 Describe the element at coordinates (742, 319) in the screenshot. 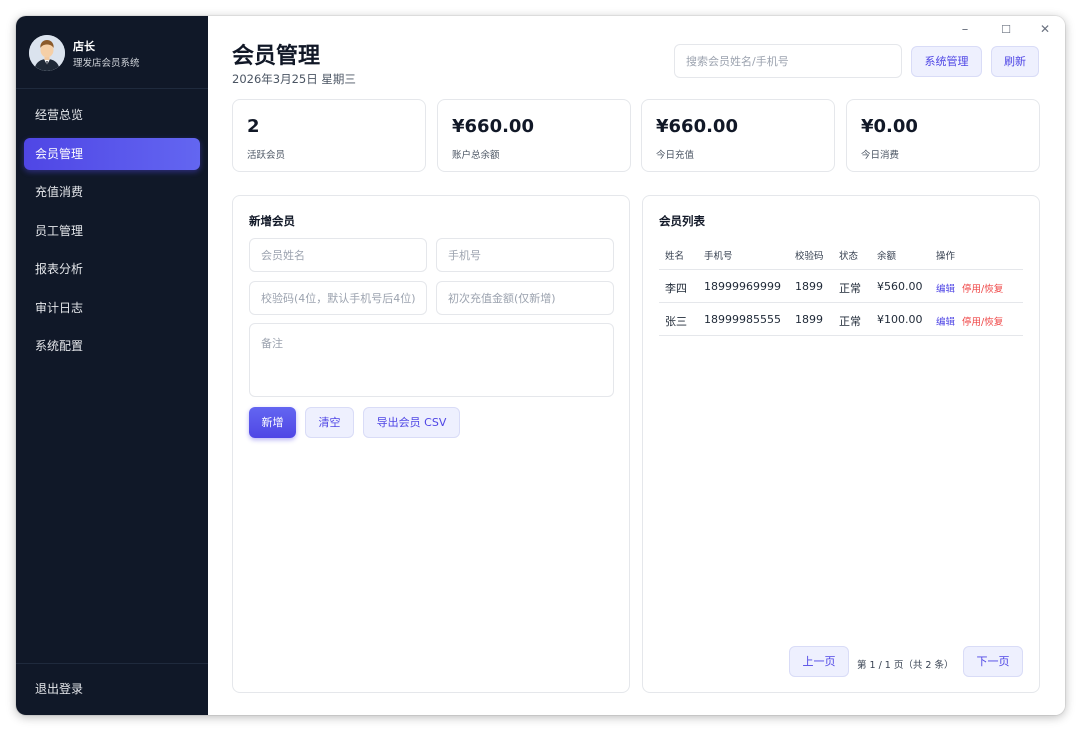

I see `cell-phone: 18999985555` at that location.